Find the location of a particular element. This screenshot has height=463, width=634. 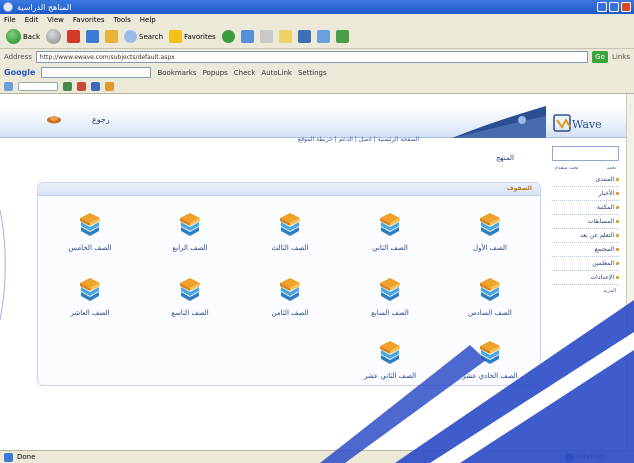

word-icon is located at coordinates (304, 36).